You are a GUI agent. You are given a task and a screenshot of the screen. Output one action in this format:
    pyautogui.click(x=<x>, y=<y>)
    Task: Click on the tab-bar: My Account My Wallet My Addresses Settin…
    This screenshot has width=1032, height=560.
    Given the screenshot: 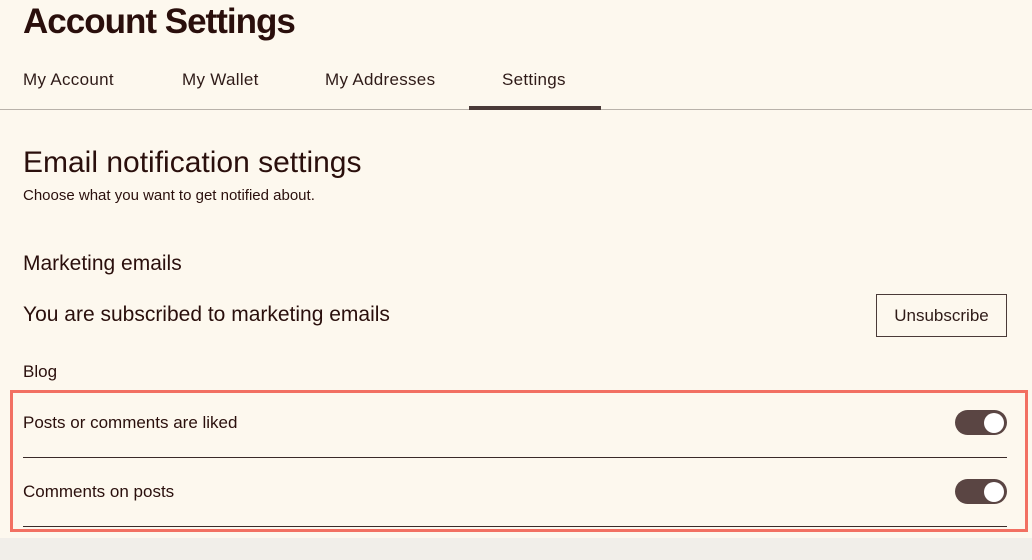 What is the action you would take?
    pyautogui.click(x=516, y=84)
    